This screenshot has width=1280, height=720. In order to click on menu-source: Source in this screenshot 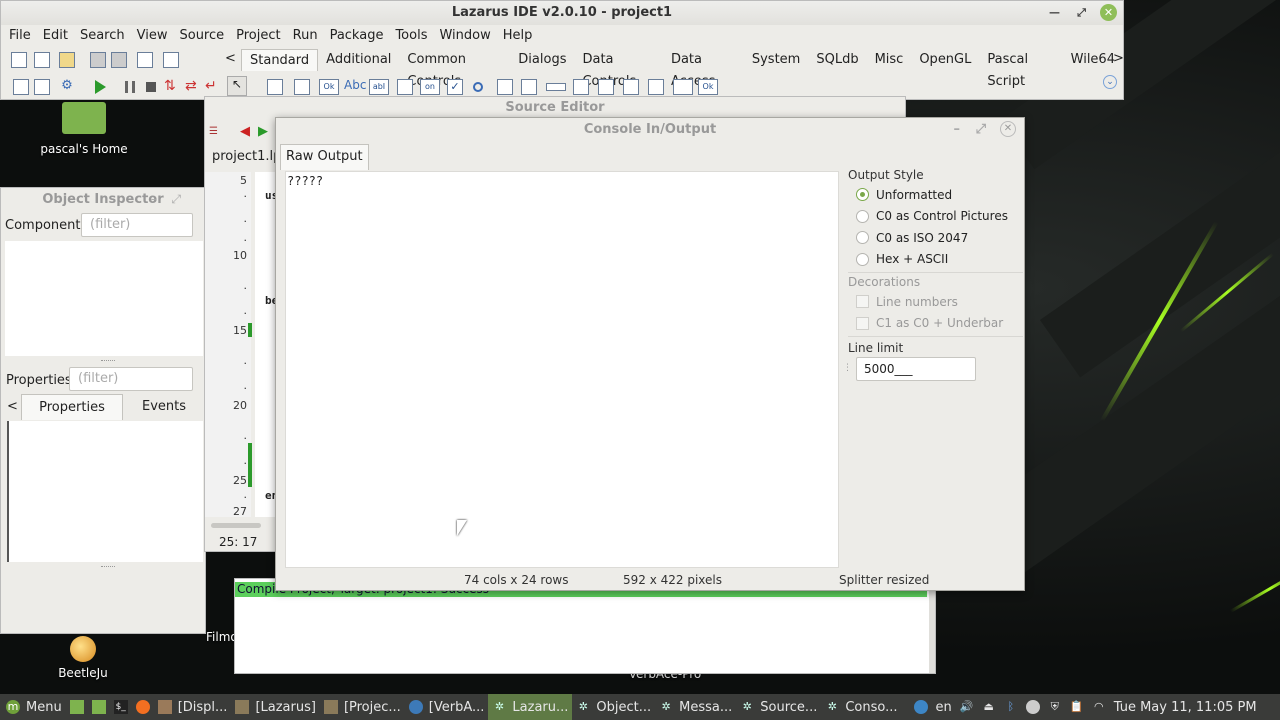, I will do `click(201, 36)`.